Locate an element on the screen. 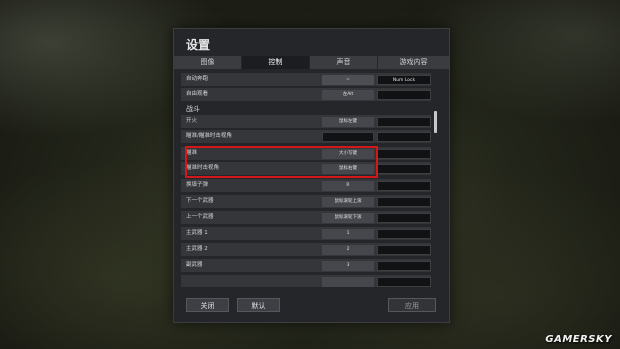  secondary-key-slot: Num Lock is located at coordinates (404, 79).